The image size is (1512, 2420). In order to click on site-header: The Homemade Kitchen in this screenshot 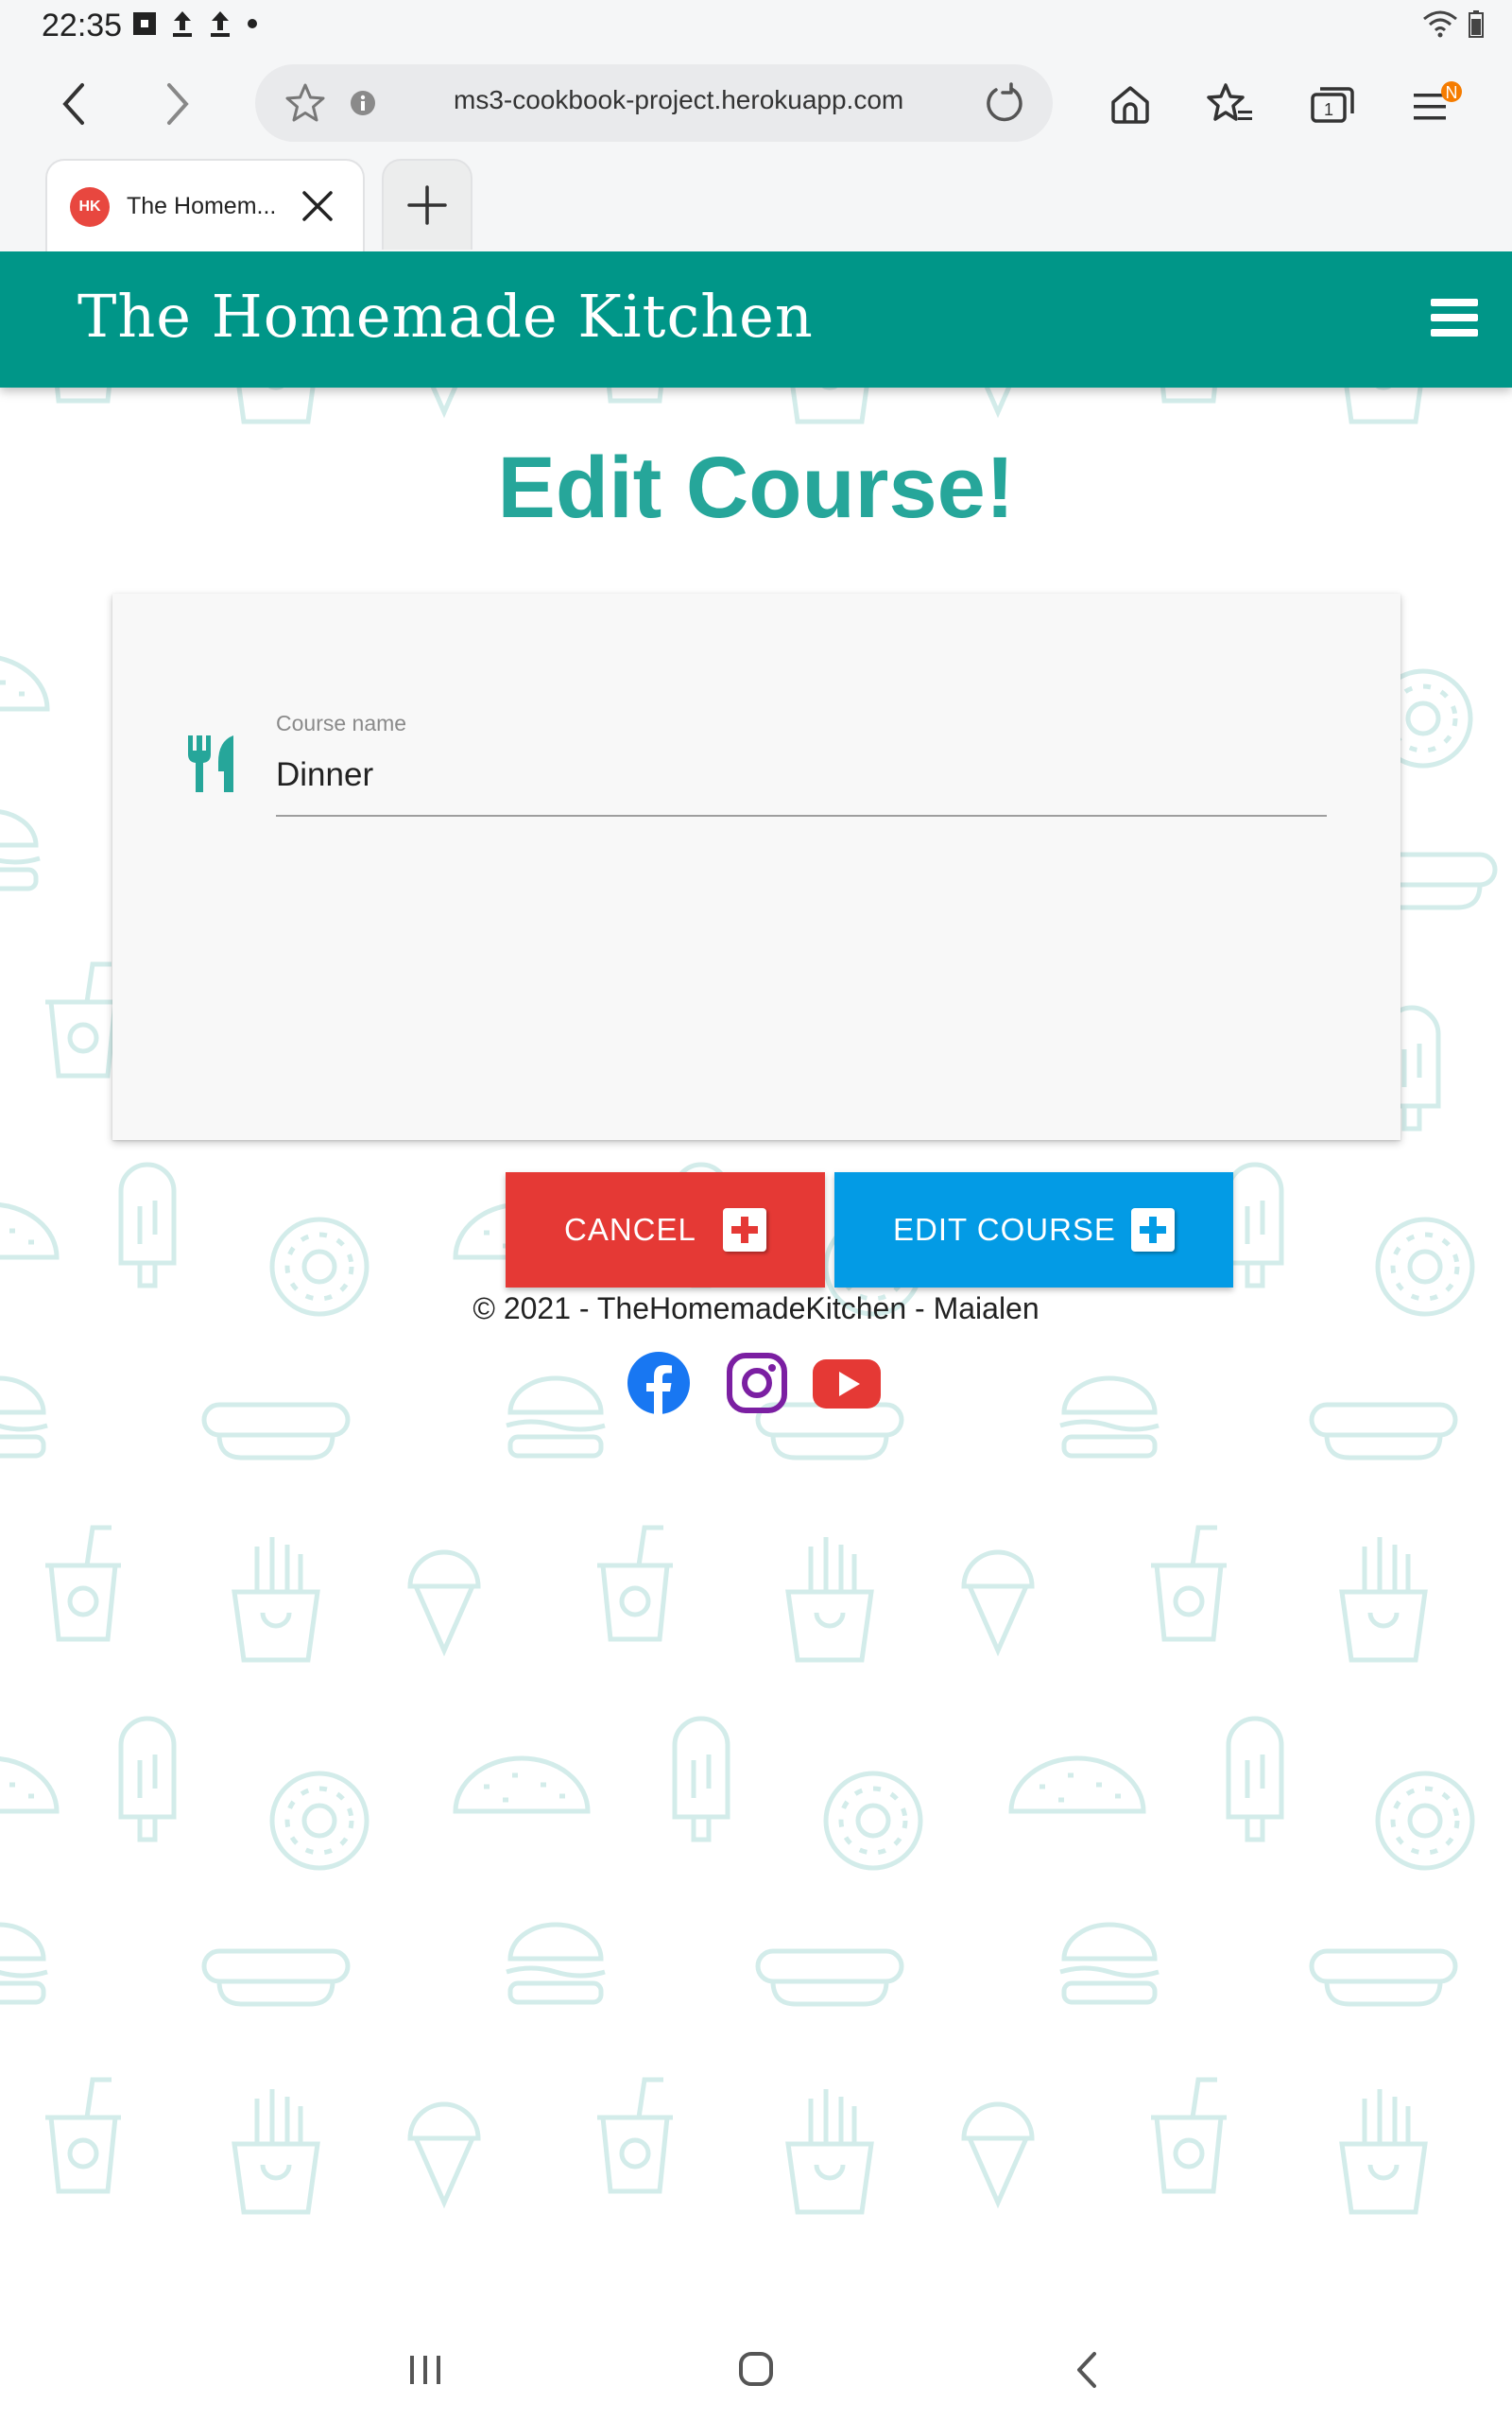, I will do `click(756, 319)`.